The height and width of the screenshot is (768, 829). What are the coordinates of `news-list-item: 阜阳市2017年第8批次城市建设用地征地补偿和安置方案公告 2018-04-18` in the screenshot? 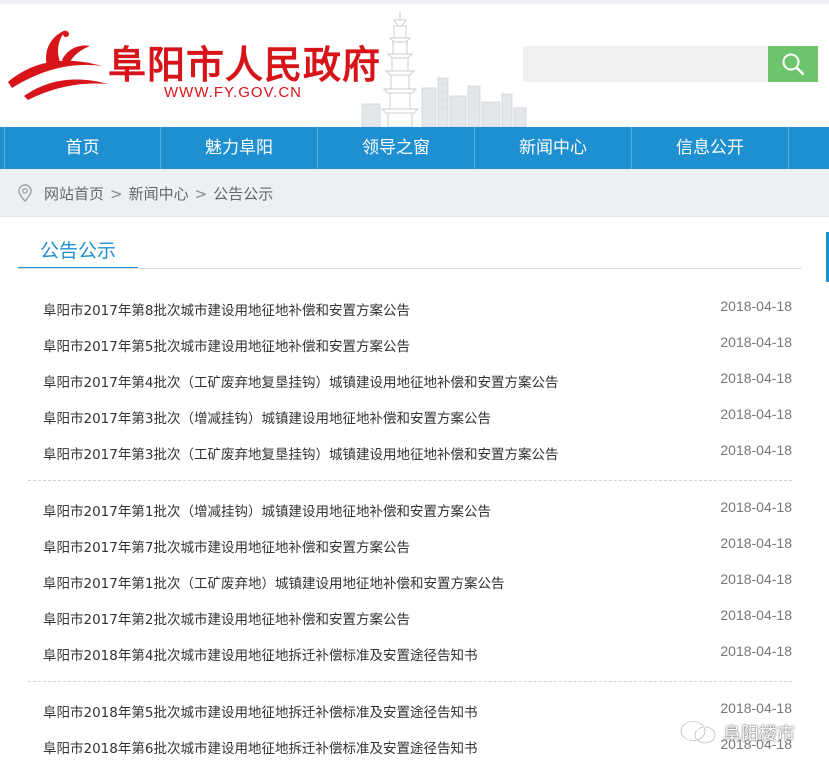 It's located at (414, 308).